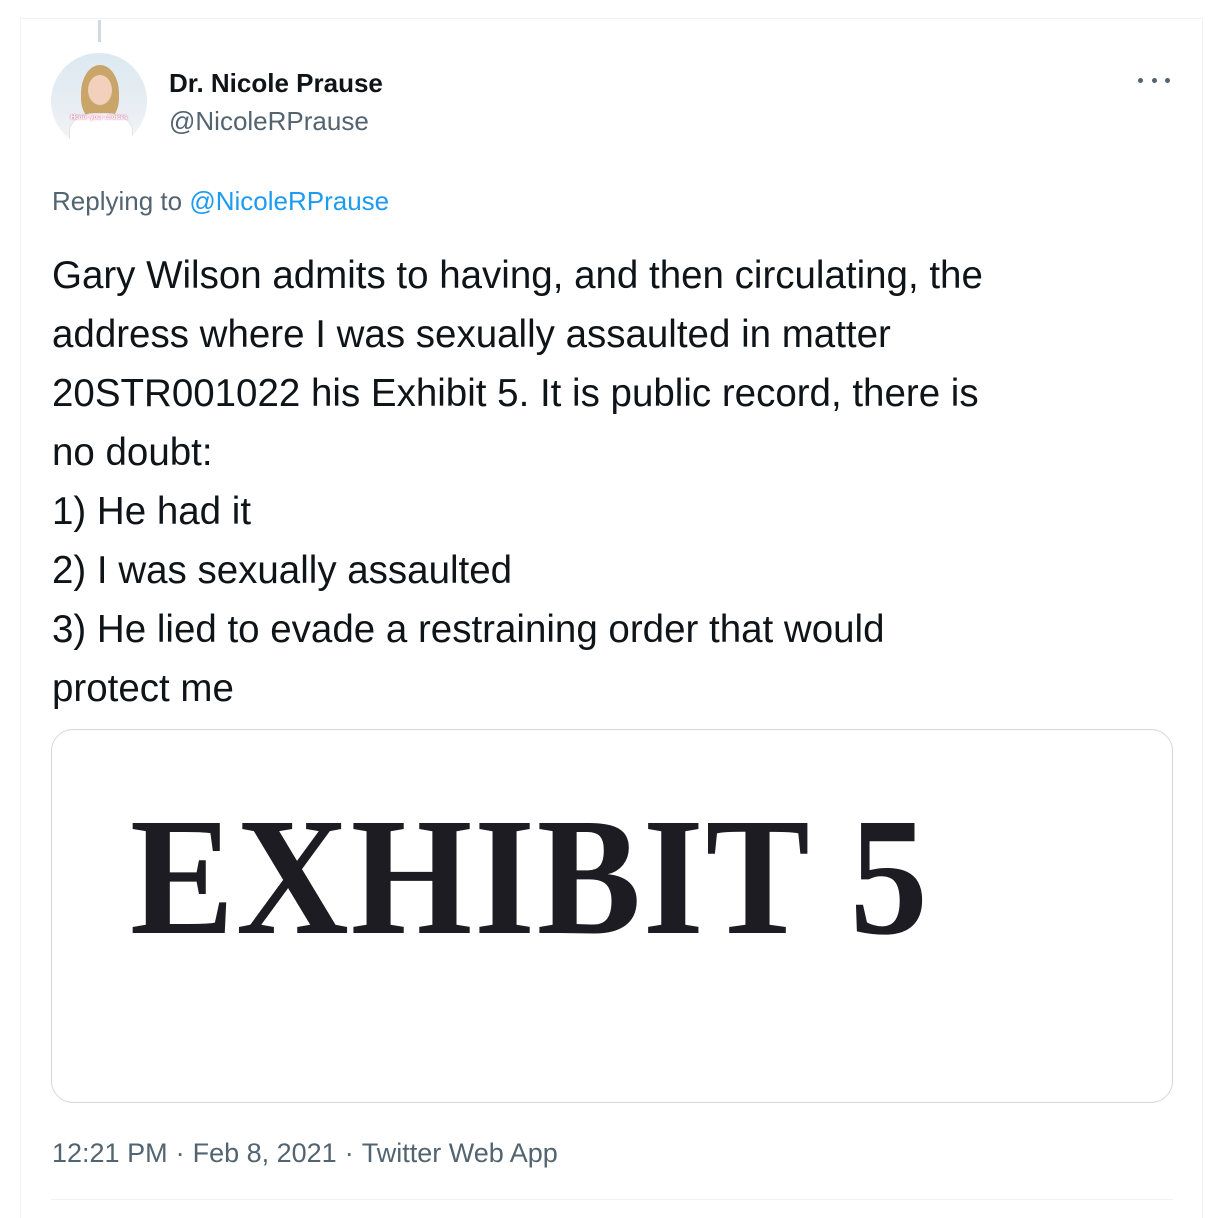  What do you see at coordinates (110, 1153) in the screenshot?
I see `tweet-time: 12:21 PM` at bounding box center [110, 1153].